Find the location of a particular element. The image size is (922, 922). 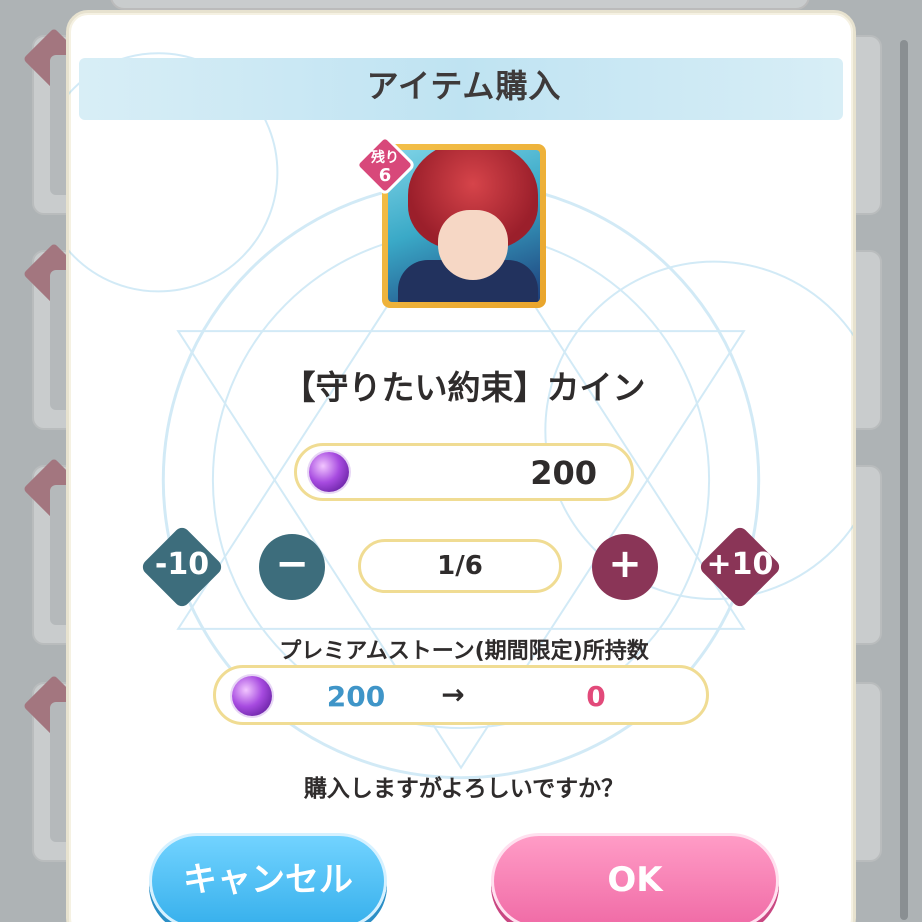

arrow-right-icon: → is located at coordinates (453, 694).